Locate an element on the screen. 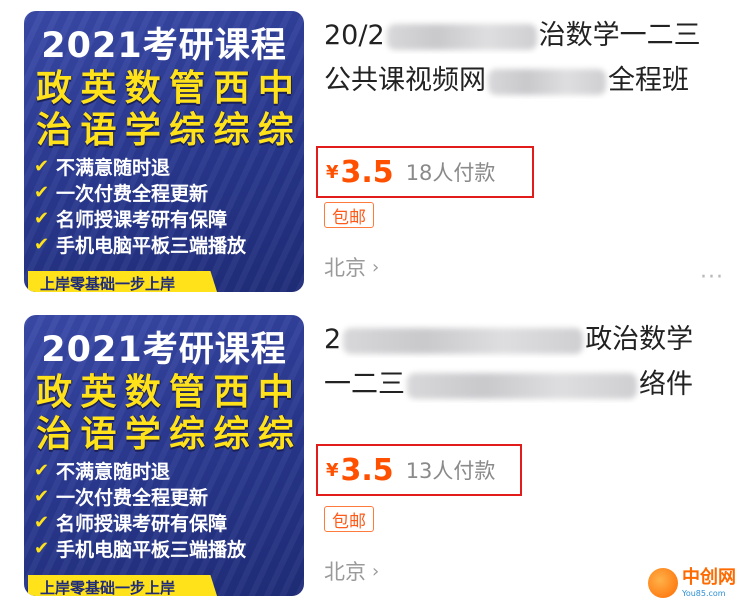  watermark-main: 中创网 is located at coordinates (709, 577).